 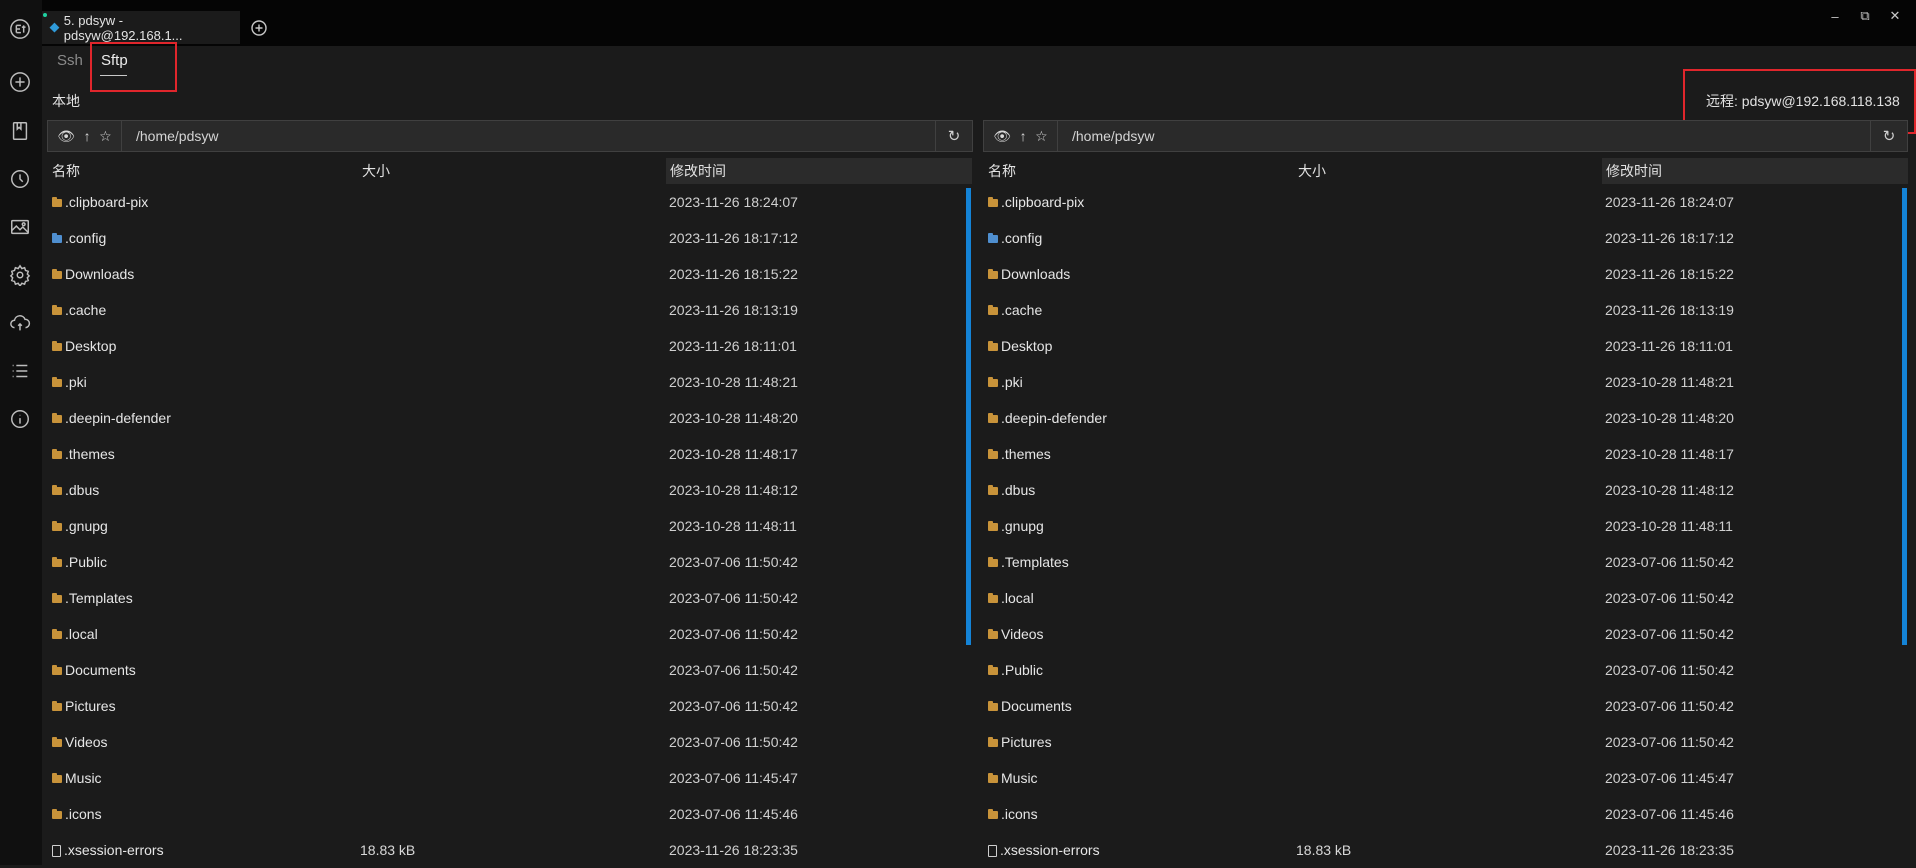 What do you see at coordinates (54, 27) in the screenshot?
I see `session-diamond-icon` at bounding box center [54, 27].